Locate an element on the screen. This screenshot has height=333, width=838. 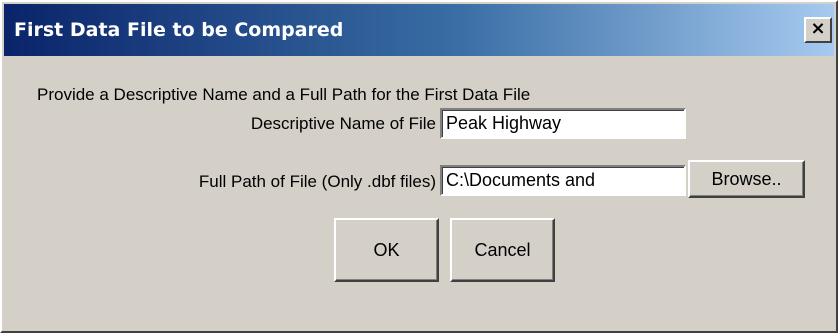
cancel-button: Cancel is located at coordinates (502, 250).